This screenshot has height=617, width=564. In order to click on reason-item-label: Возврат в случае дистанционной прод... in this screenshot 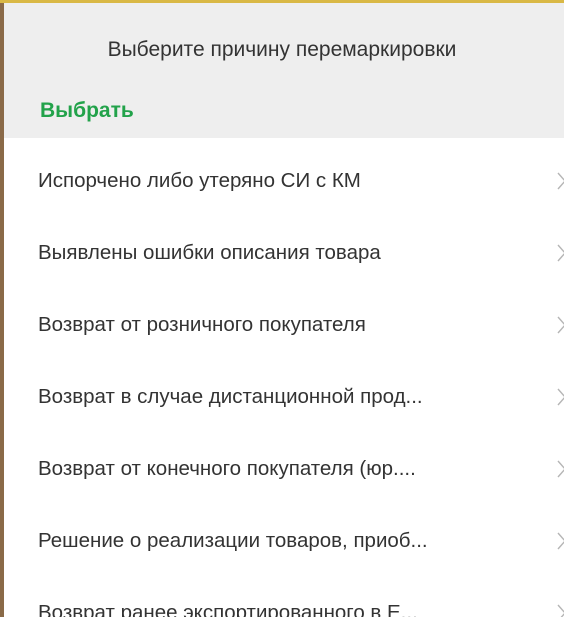, I will do `click(230, 396)`.